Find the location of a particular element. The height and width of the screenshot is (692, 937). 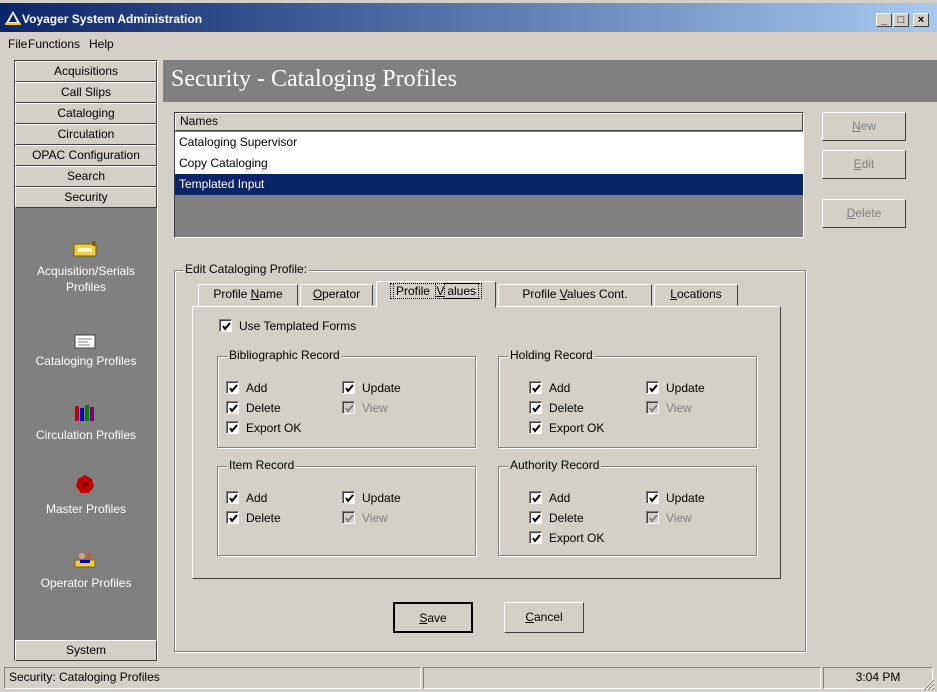

holding-record-group: Add Delete Export OK Update View is located at coordinates (627, 402).